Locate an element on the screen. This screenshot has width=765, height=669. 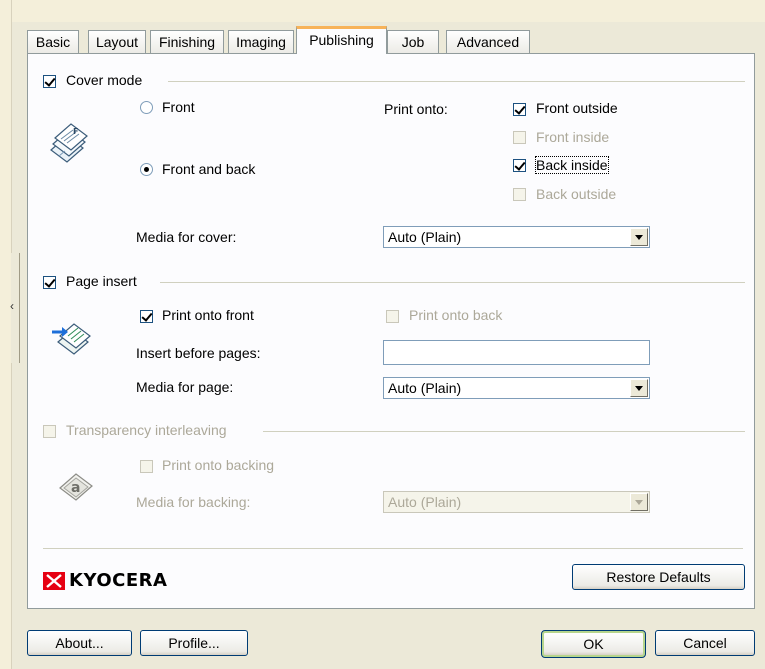
cover-mode-label: Cover mode is located at coordinates (104, 80).